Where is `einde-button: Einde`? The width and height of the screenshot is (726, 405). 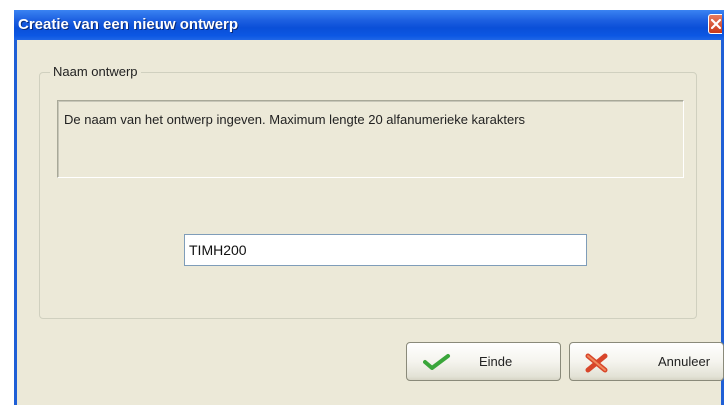
einde-button: Einde is located at coordinates (483, 361).